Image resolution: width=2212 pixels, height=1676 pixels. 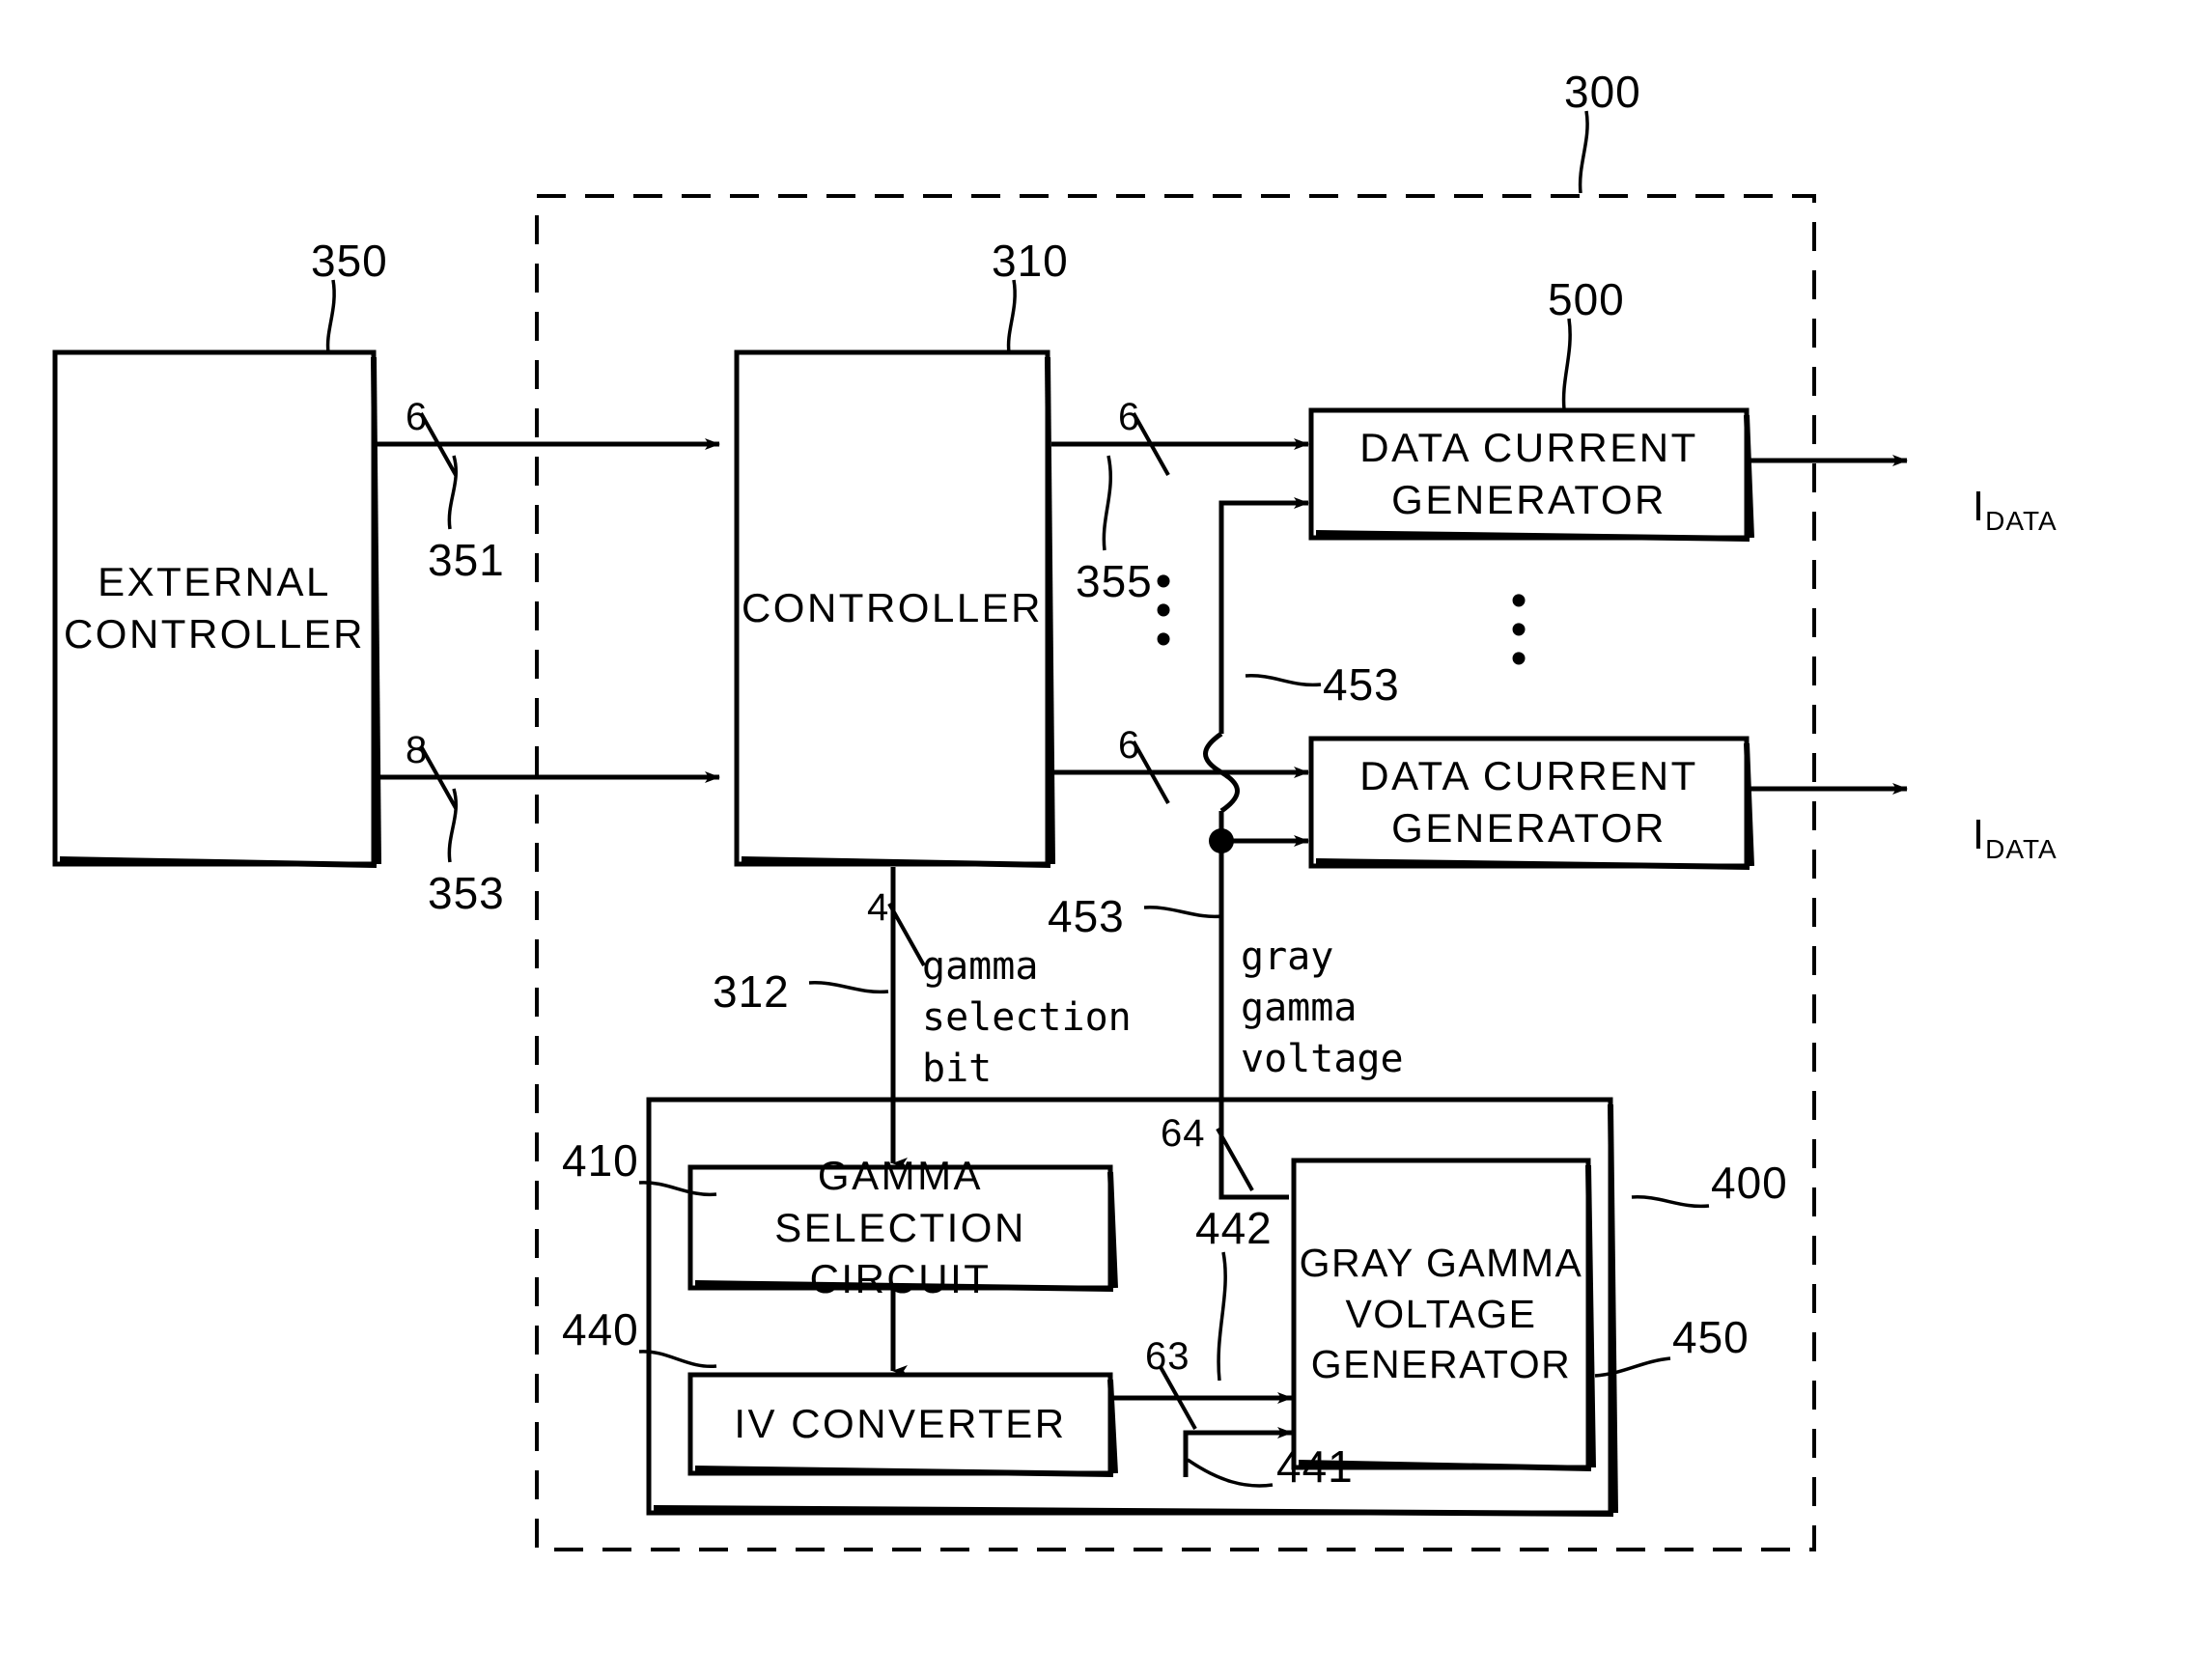 What do you see at coordinates (1183, 912) in the screenshot?
I see `leader-453-bottom` at bounding box center [1183, 912].